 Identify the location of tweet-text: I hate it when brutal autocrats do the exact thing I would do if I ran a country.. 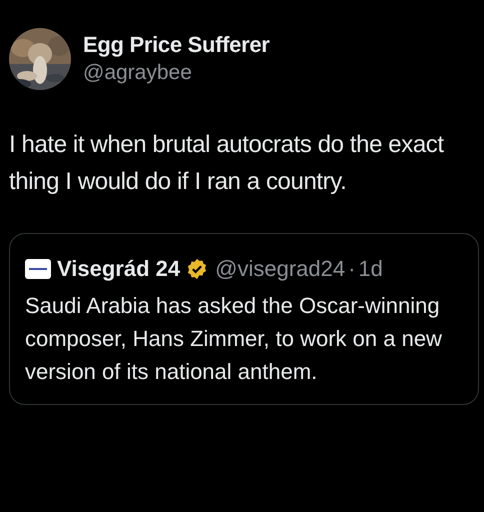
(227, 163).